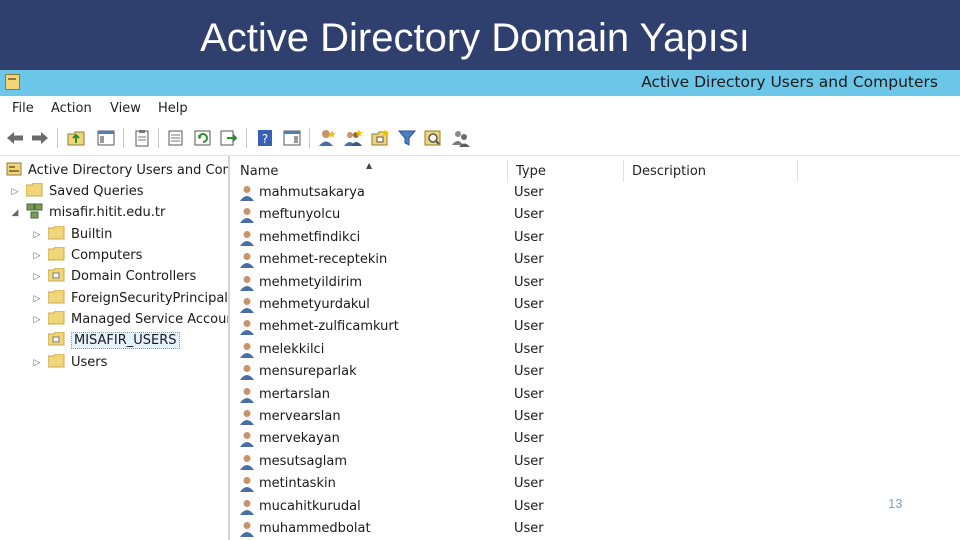 The image size is (960, 540). What do you see at coordinates (595, 350) in the screenshot?
I see `table-row: melekkilci User` at bounding box center [595, 350].